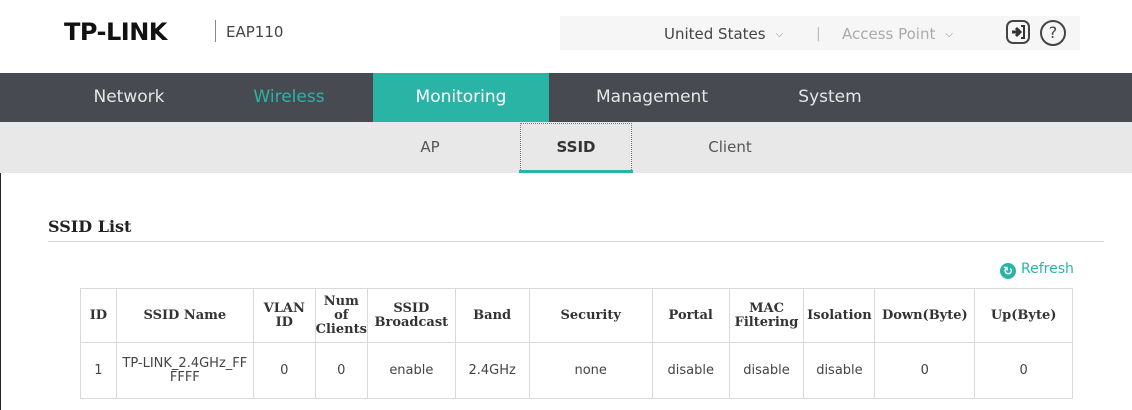  I want to click on col-header-down-byte: Down(Byte), so click(925, 315).